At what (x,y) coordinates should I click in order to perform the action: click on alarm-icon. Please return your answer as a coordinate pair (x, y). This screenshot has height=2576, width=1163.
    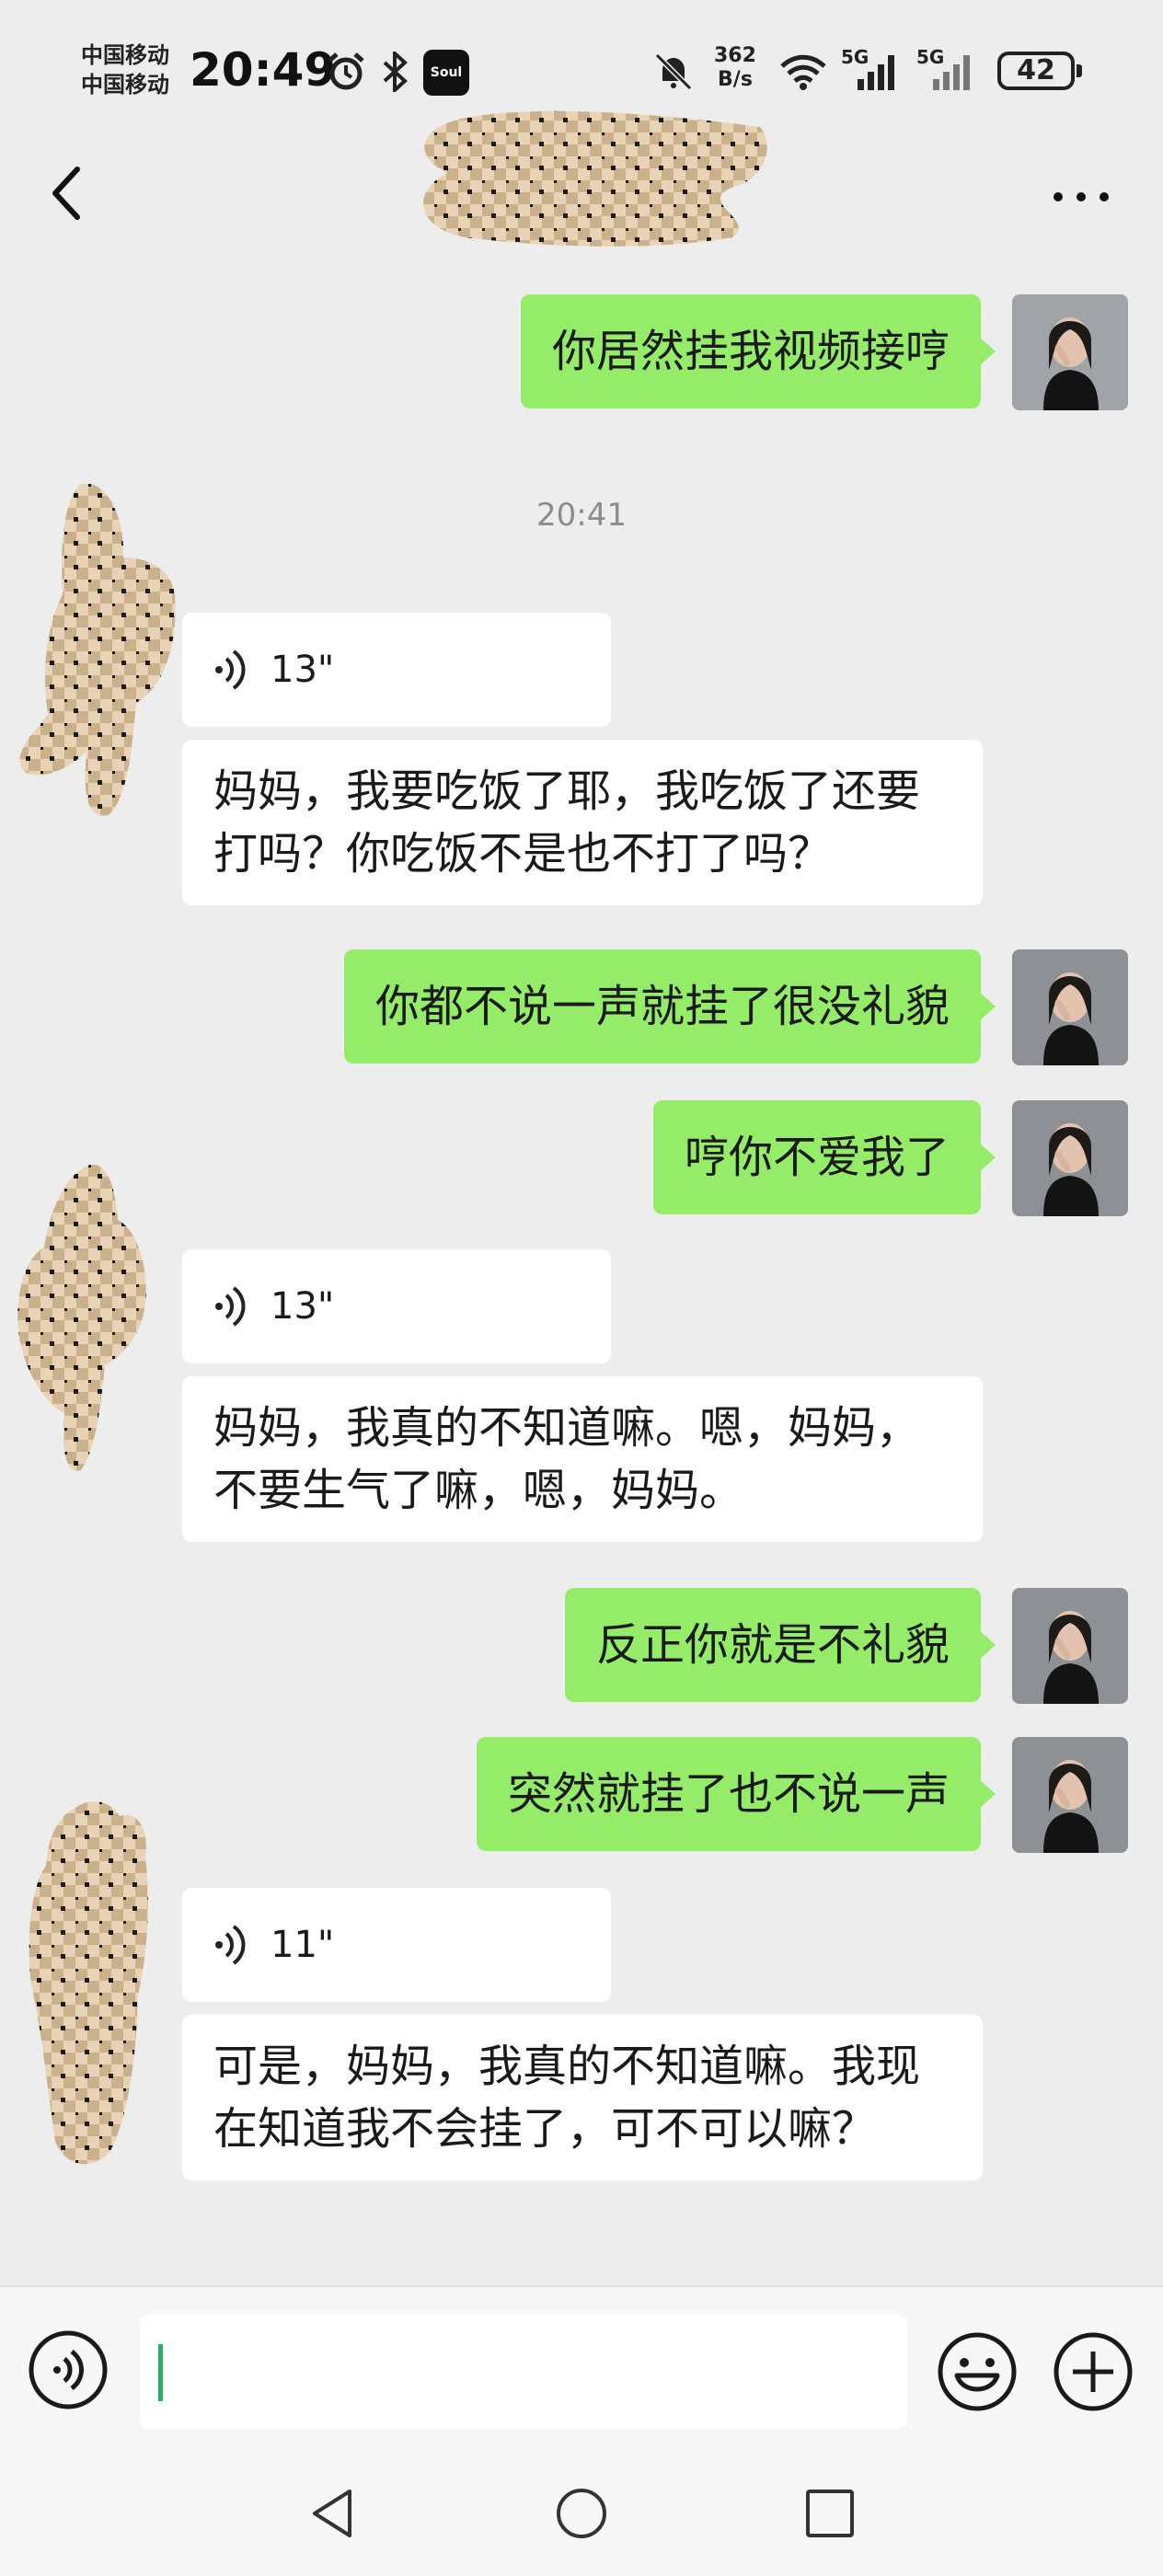
    Looking at the image, I should click on (346, 71).